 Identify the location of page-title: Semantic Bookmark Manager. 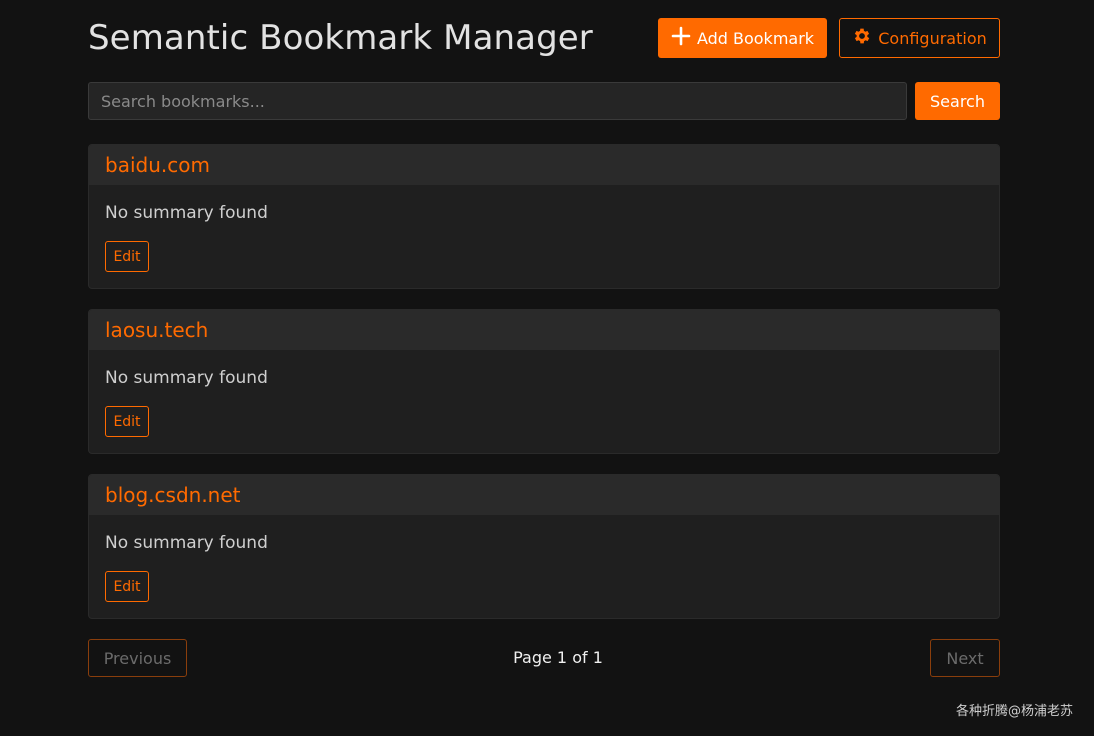
(340, 38).